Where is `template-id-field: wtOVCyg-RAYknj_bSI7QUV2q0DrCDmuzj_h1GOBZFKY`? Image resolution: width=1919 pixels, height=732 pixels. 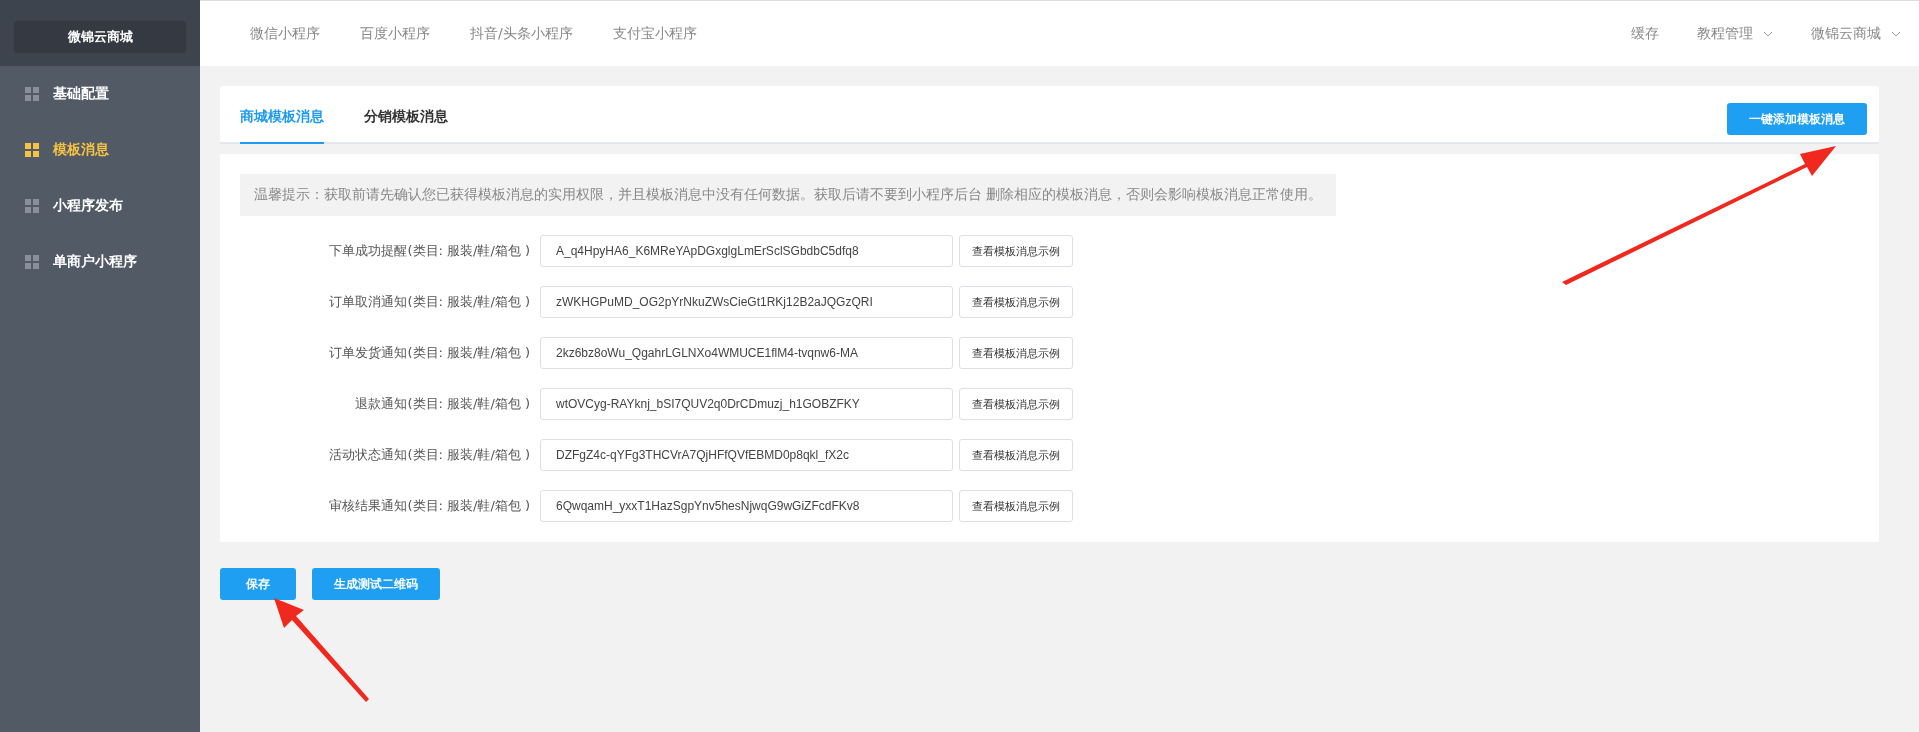 template-id-field: wtOVCyg-RAYknj_bSI7QUV2q0DrCDmuzj_h1GOBZFKY is located at coordinates (746, 404).